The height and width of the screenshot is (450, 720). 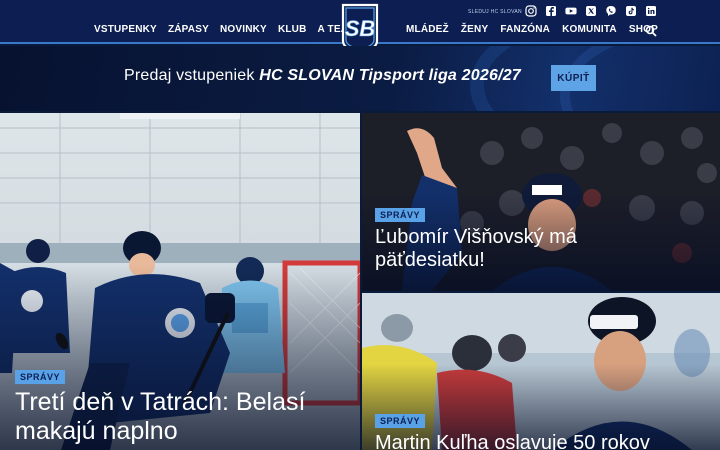 I want to click on social-links, so click(x=591, y=11).